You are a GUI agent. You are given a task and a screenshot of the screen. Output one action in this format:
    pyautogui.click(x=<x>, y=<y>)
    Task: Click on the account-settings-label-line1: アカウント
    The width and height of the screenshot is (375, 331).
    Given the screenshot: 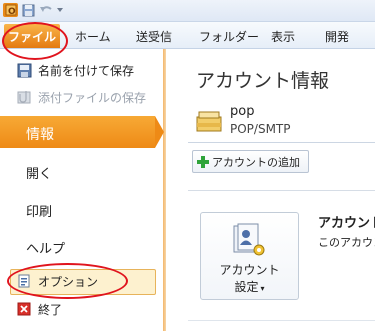 What is the action you would take?
    pyautogui.click(x=249, y=270)
    